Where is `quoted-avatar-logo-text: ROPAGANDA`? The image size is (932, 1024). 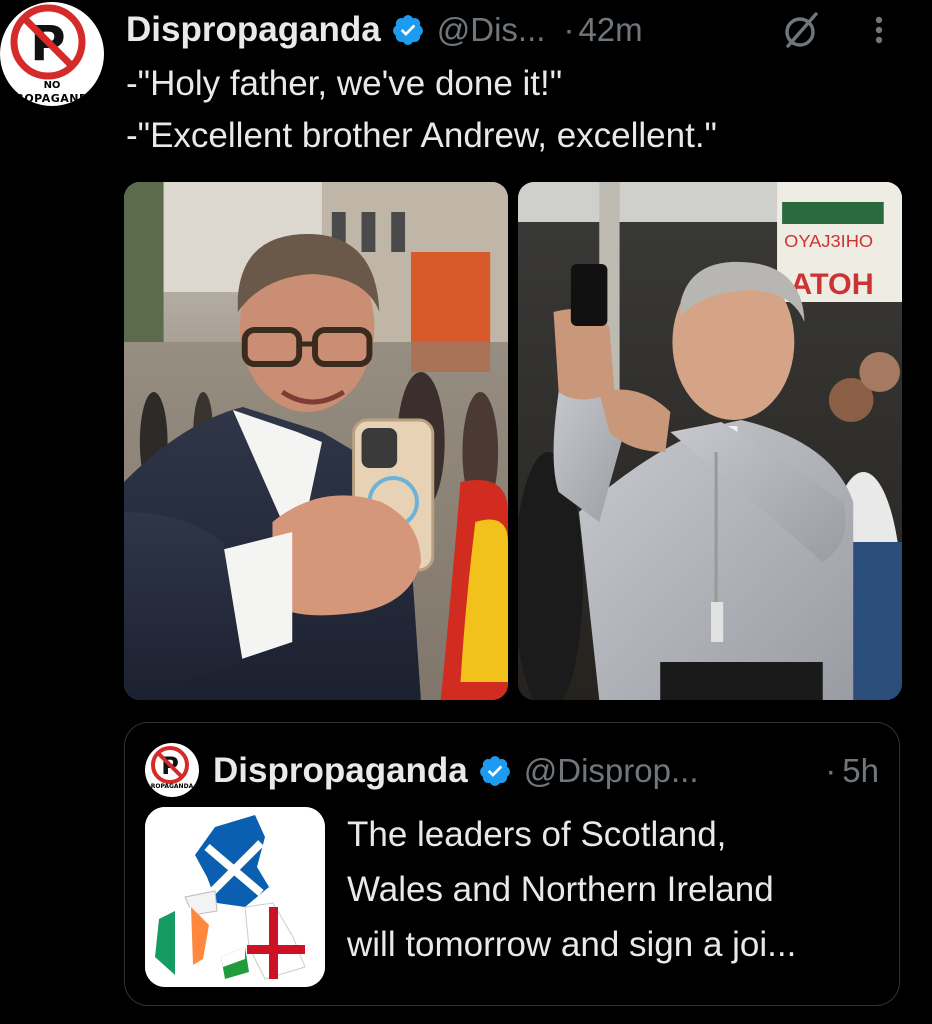 quoted-avatar-logo-text: ROPAGANDA is located at coordinates (172, 786).